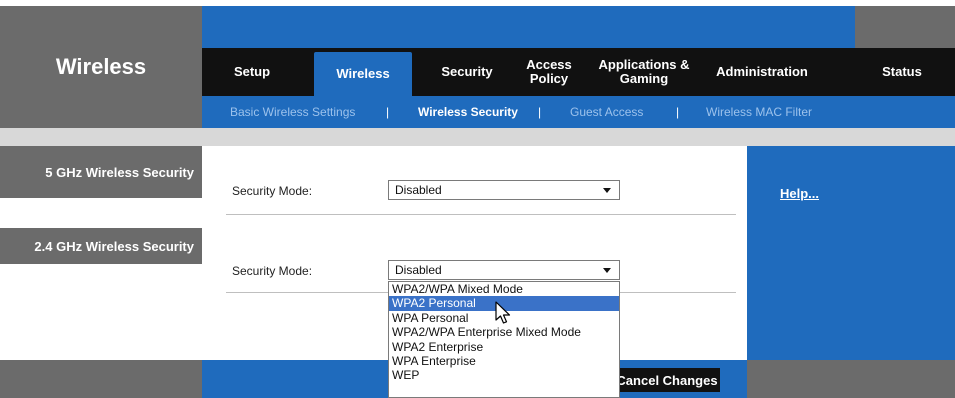 Image resolution: width=955 pixels, height=398 pixels. I want to click on security-mode-select-5ghz: Disabled, so click(504, 190).